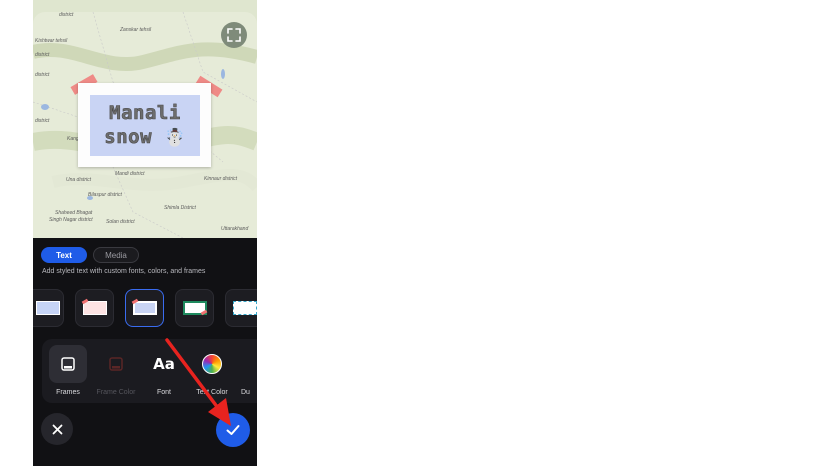  Describe the element at coordinates (116, 255) in the screenshot. I see `tab-media: Media` at that location.